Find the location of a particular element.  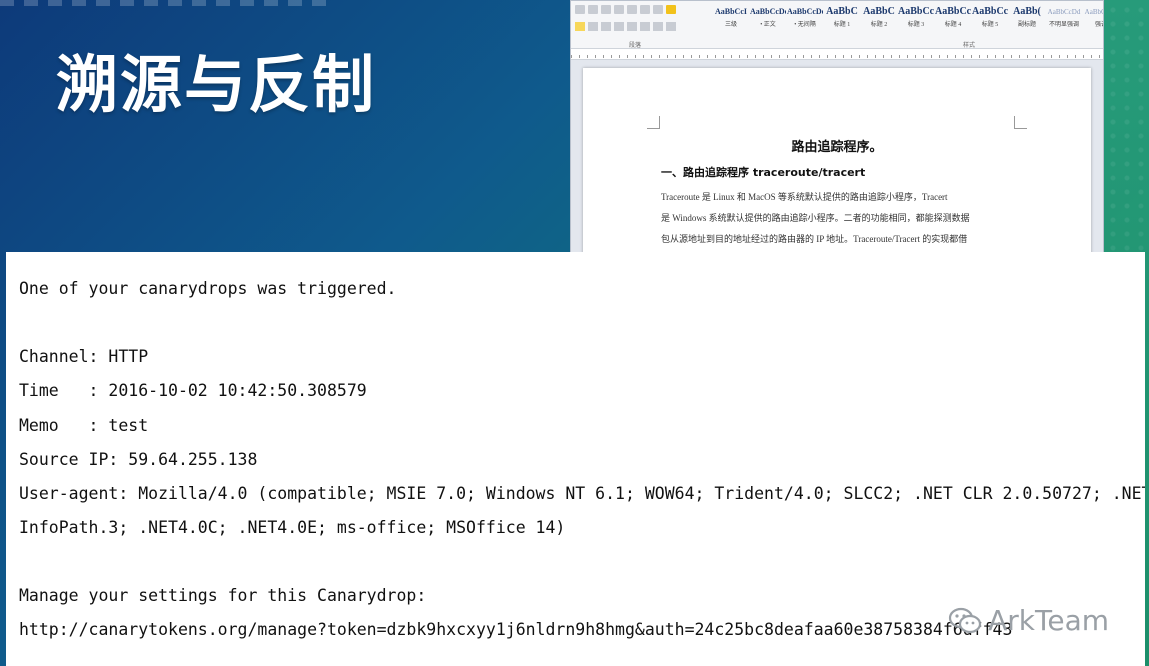

style-gallery-item: AaBbCcI 三级 is located at coordinates (731, 19).